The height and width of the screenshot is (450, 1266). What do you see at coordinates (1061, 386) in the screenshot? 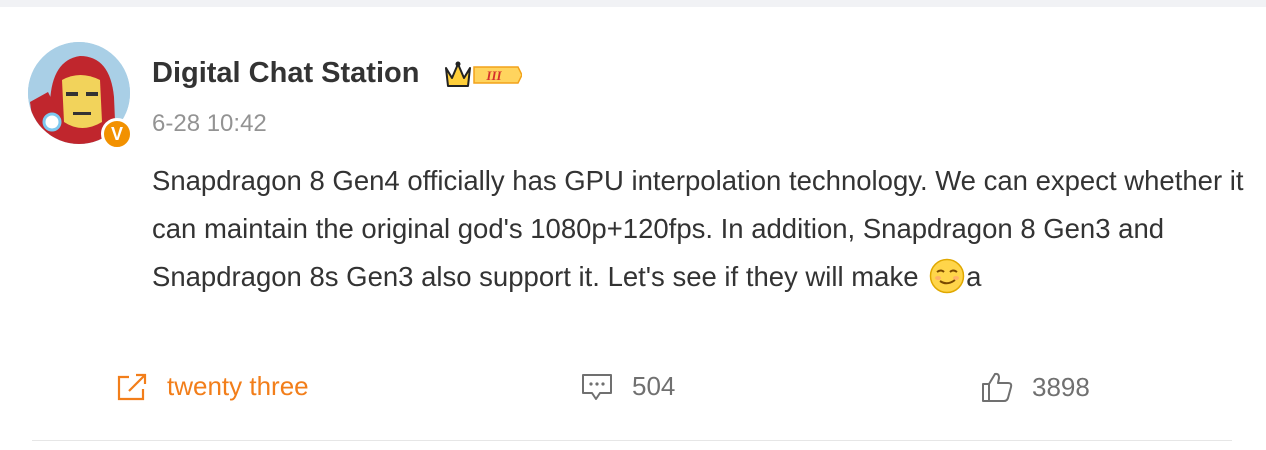
I see `like-count: 3898` at bounding box center [1061, 386].